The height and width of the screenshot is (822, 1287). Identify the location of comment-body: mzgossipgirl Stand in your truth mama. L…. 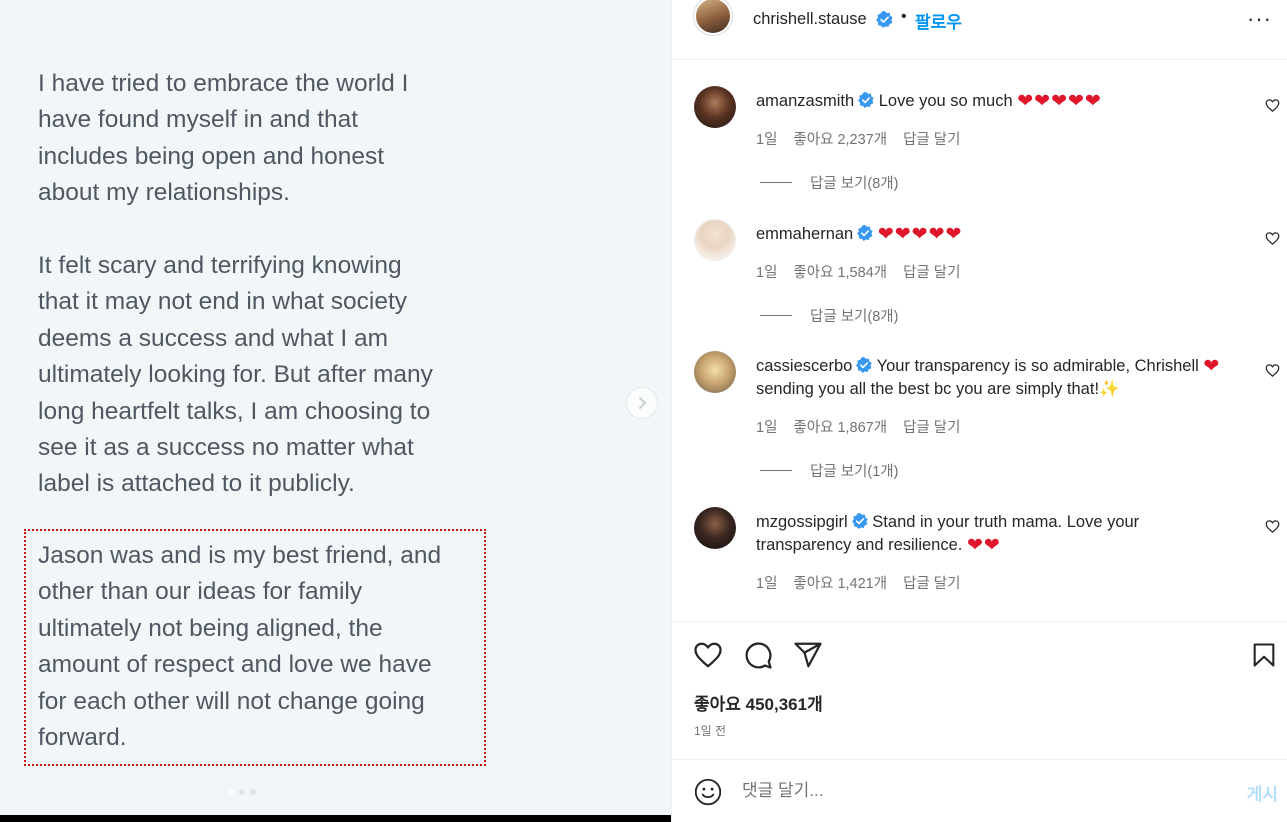
(991, 534).